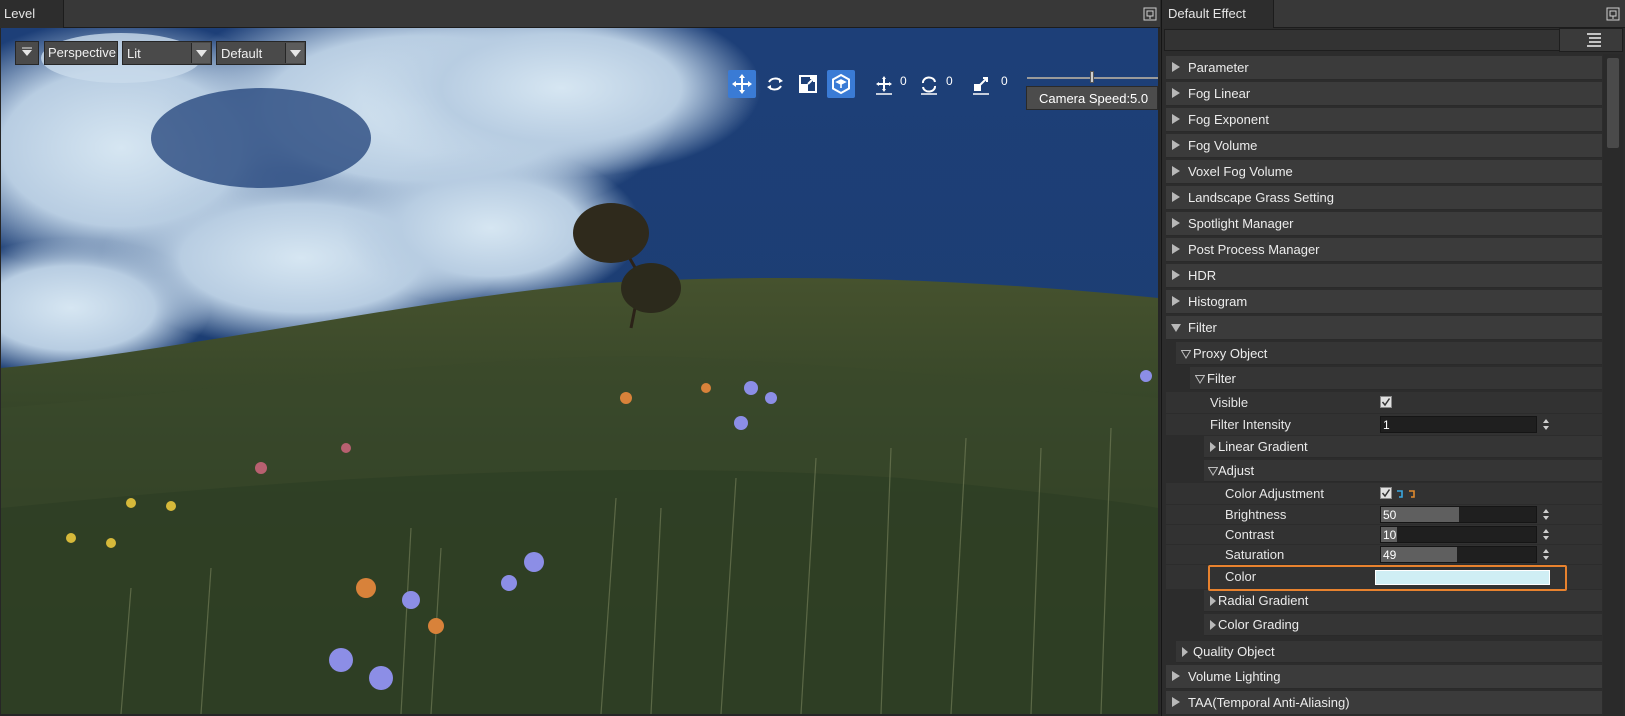 This screenshot has height=716, width=1625. What do you see at coordinates (1384, 677) in the screenshot?
I see `section-volume-lighting: Volume Lighting` at bounding box center [1384, 677].